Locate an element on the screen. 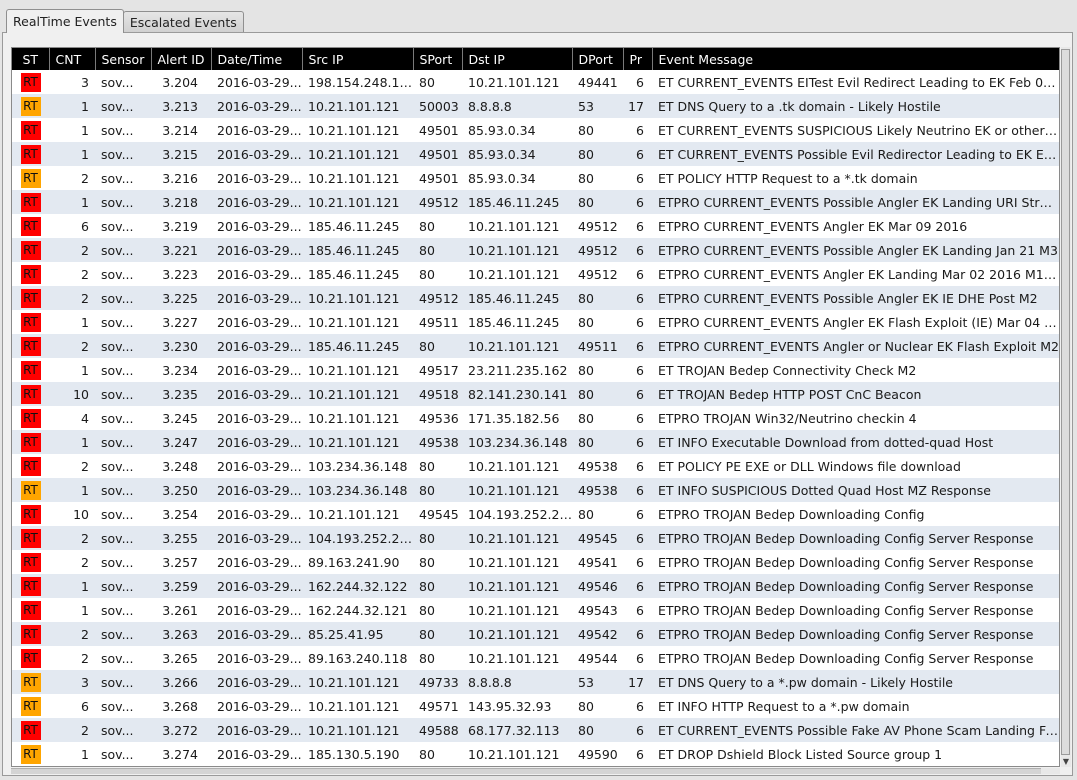  vertical-scrollbar-thumb is located at coordinates (1065, 402).